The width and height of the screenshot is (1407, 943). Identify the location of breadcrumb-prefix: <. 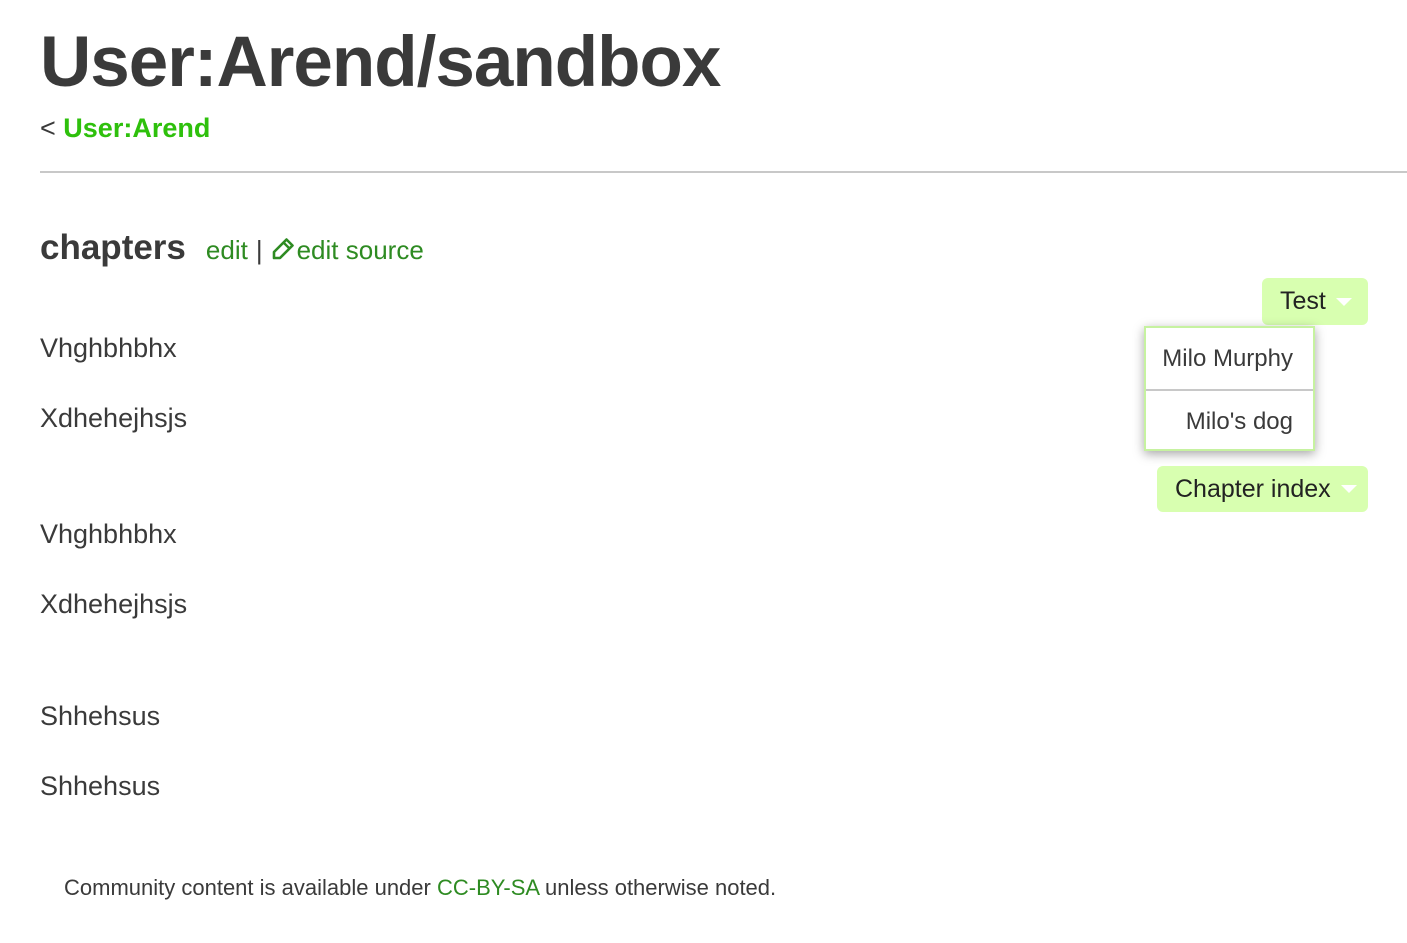
(48, 128).